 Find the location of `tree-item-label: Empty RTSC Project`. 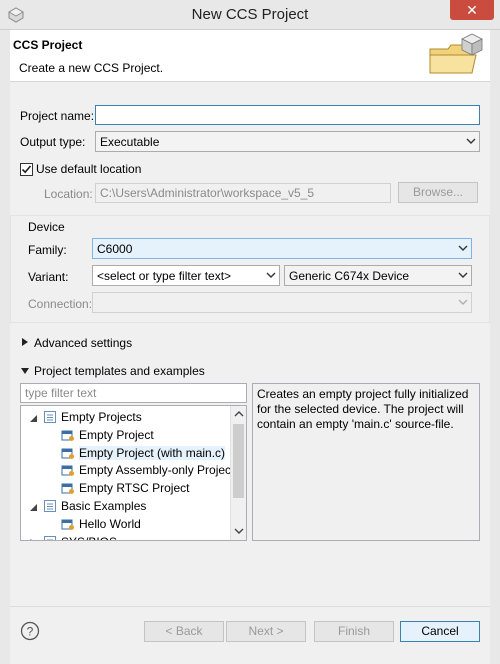

tree-item-label: Empty RTSC Project is located at coordinates (134, 488).